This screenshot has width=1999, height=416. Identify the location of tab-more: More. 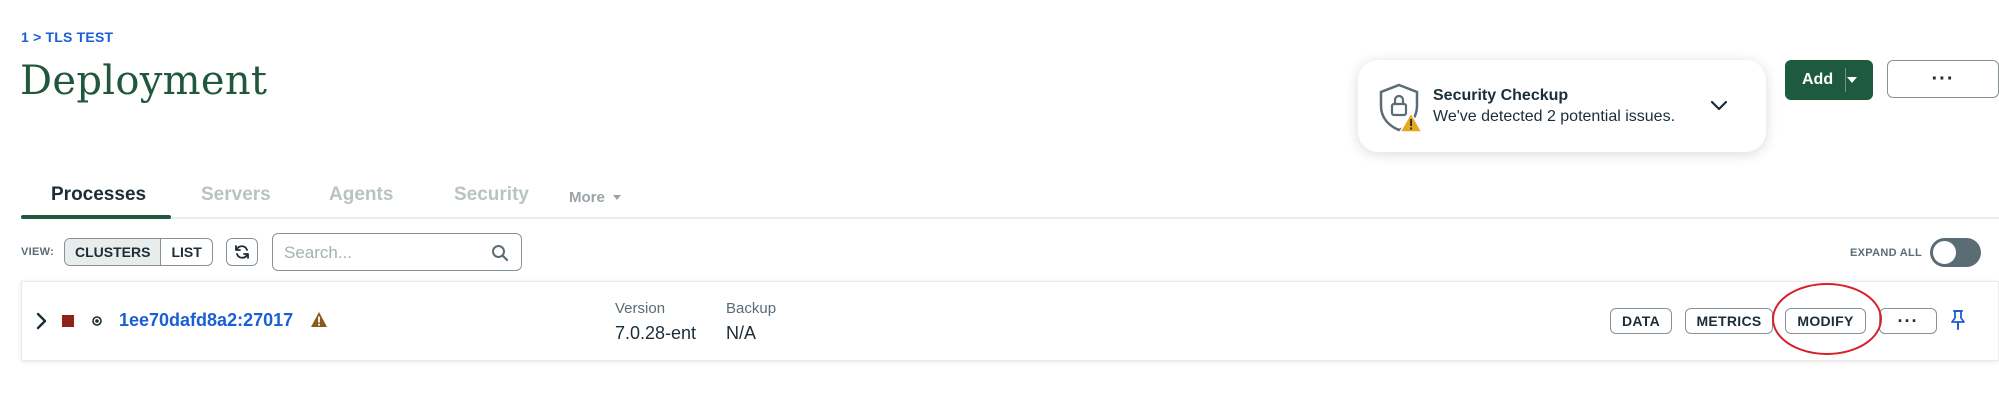
(595, 197).